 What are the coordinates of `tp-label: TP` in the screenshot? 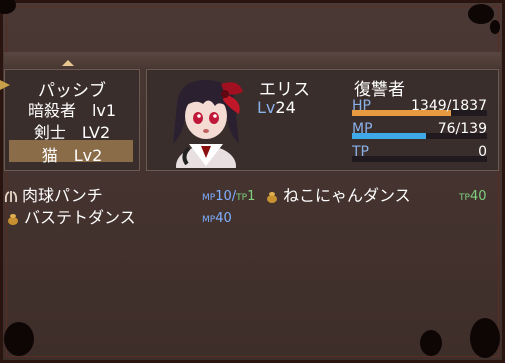 It's located at (360, 152).